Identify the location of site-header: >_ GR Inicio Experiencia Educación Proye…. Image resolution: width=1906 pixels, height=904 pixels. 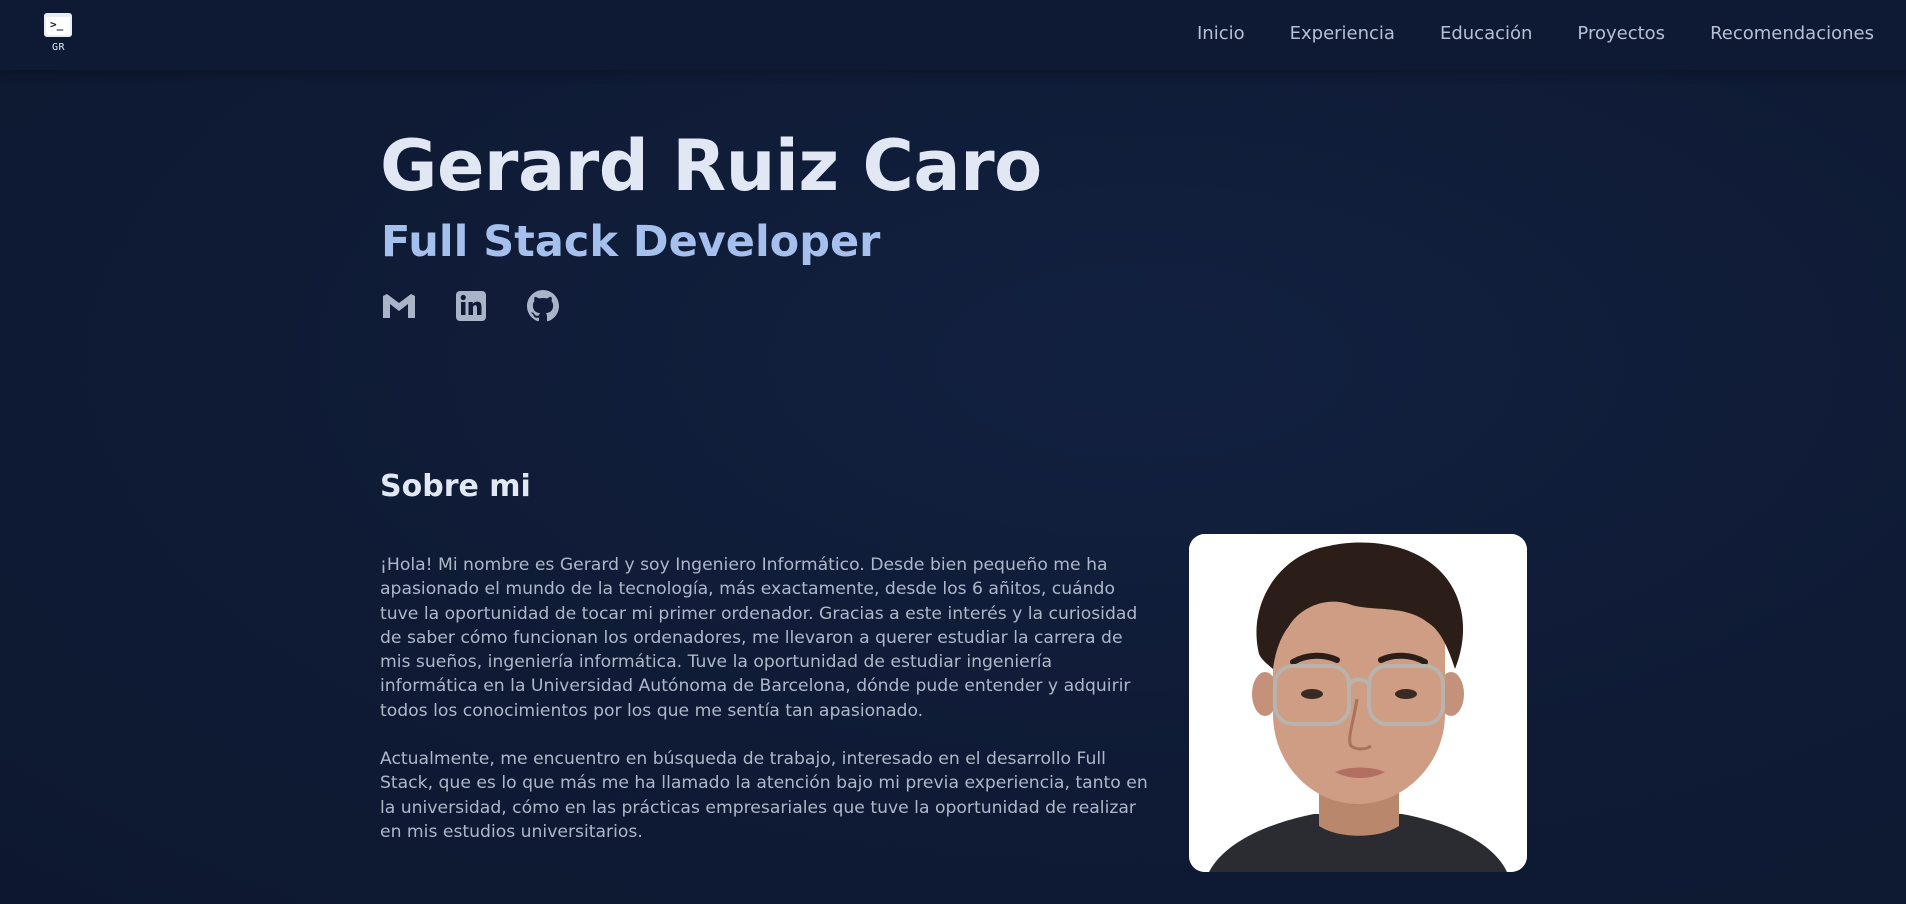
(953, 35).